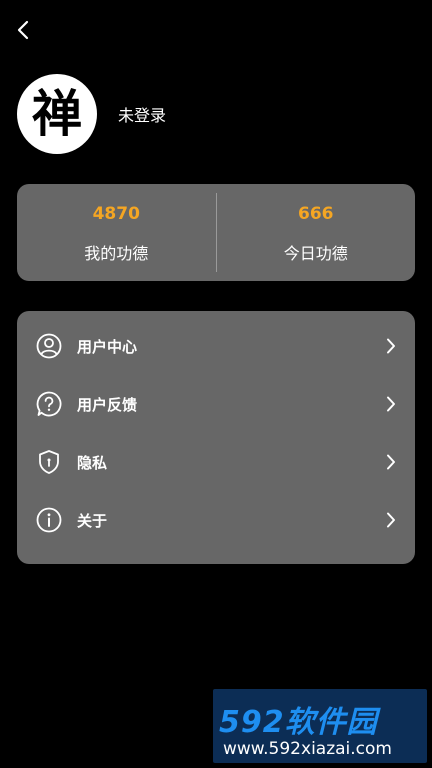 This screenshot has width=432, height=768. Describe the element at coordinates (49, 346) in the screenshot. I see `user-circle-icon` at that location.